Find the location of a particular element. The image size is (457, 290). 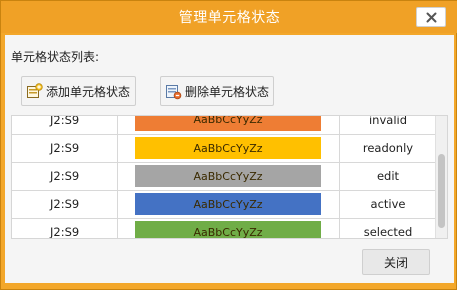

table-row: J2:S9 AaBbCcYyZz invalid is located at coordinates (225, 125).